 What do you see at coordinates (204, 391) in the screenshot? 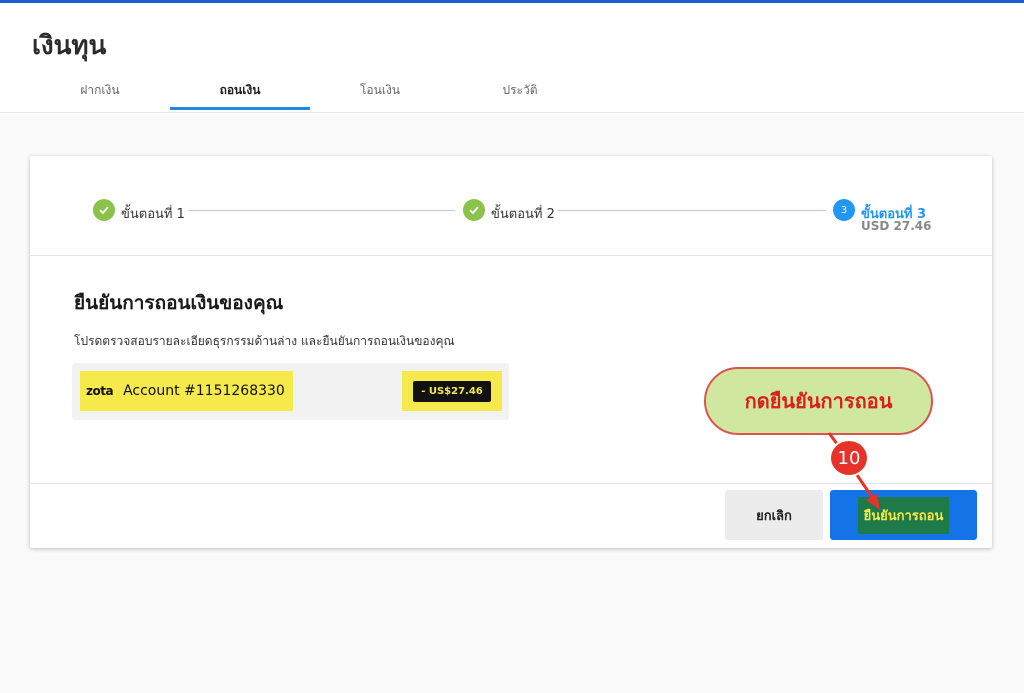
I see `account-number: Account #1151268330` at bounding box center [204, 391].